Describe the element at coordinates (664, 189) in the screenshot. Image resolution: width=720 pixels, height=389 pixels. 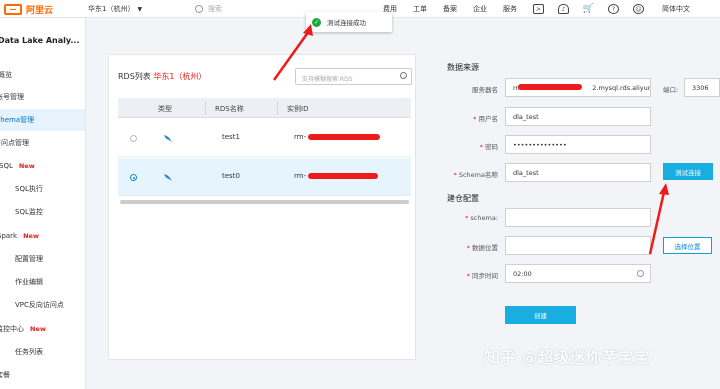
I see `annotation-arrowhead-test` at that location.